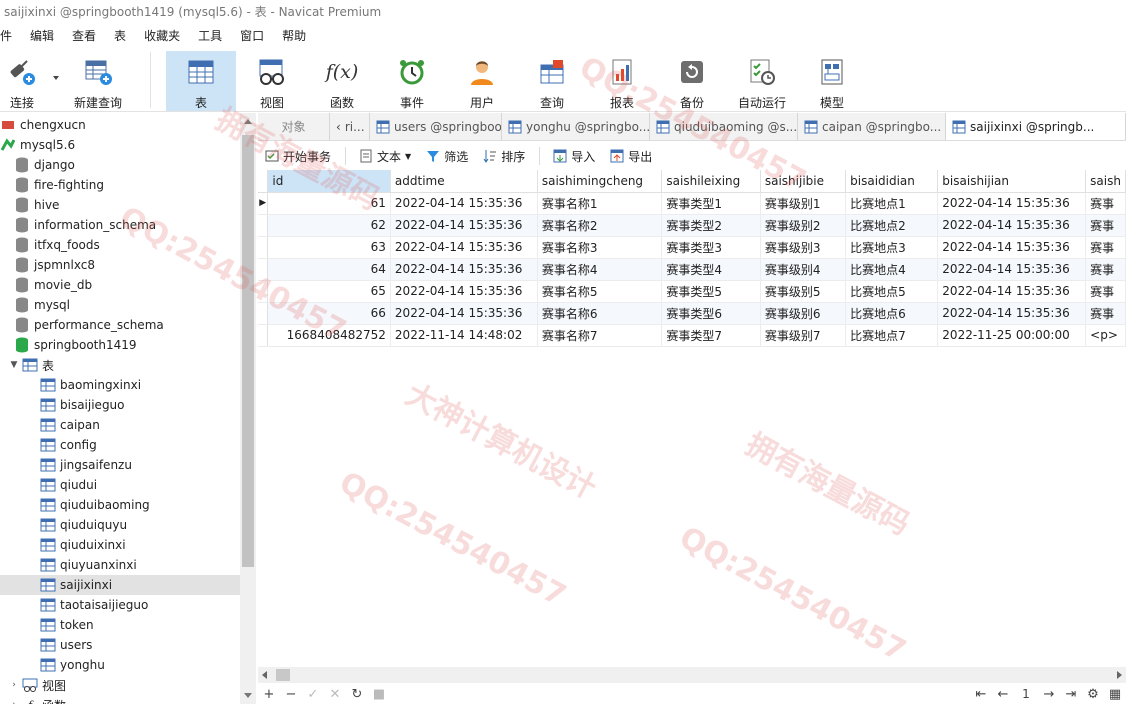 This screenshot has width=1126, height=704. Describe the element at coordinates (120, 245) in the screenshot. I see `tree-item-database: itfxq_foods` at that location.